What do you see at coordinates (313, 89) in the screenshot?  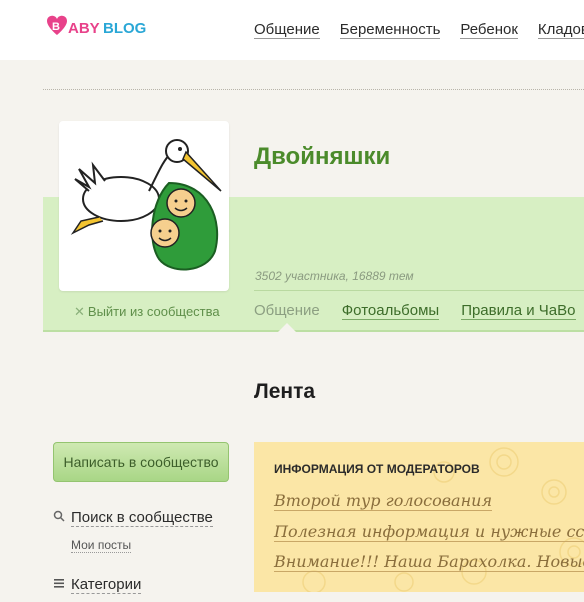 I see `divider` at bounding box center [313, 89].